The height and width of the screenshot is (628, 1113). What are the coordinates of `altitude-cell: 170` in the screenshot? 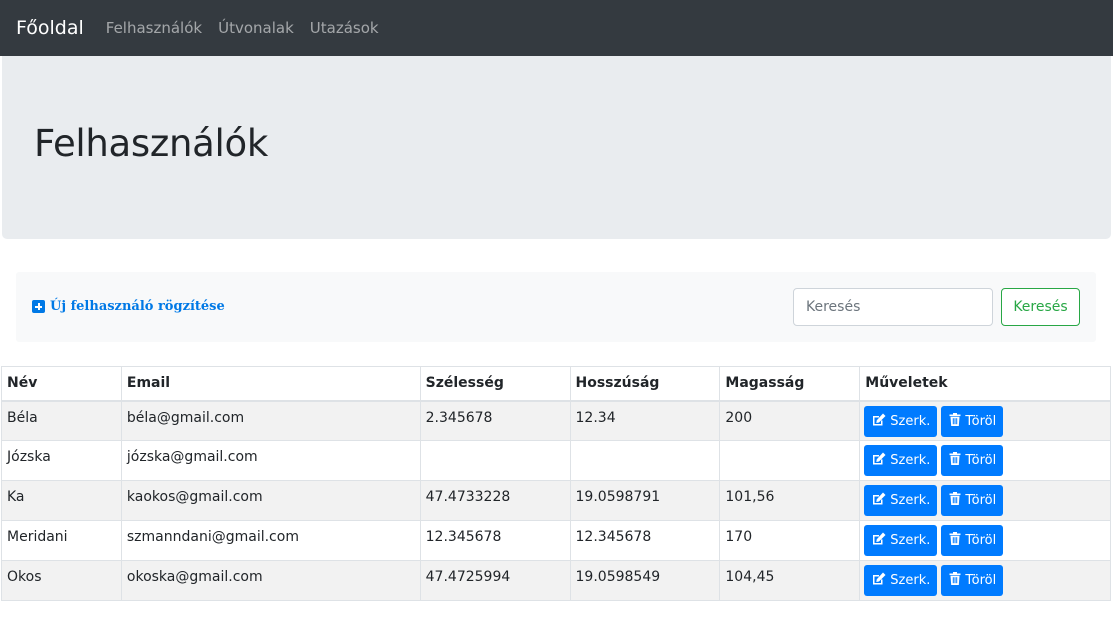 It's located at (790, 540).